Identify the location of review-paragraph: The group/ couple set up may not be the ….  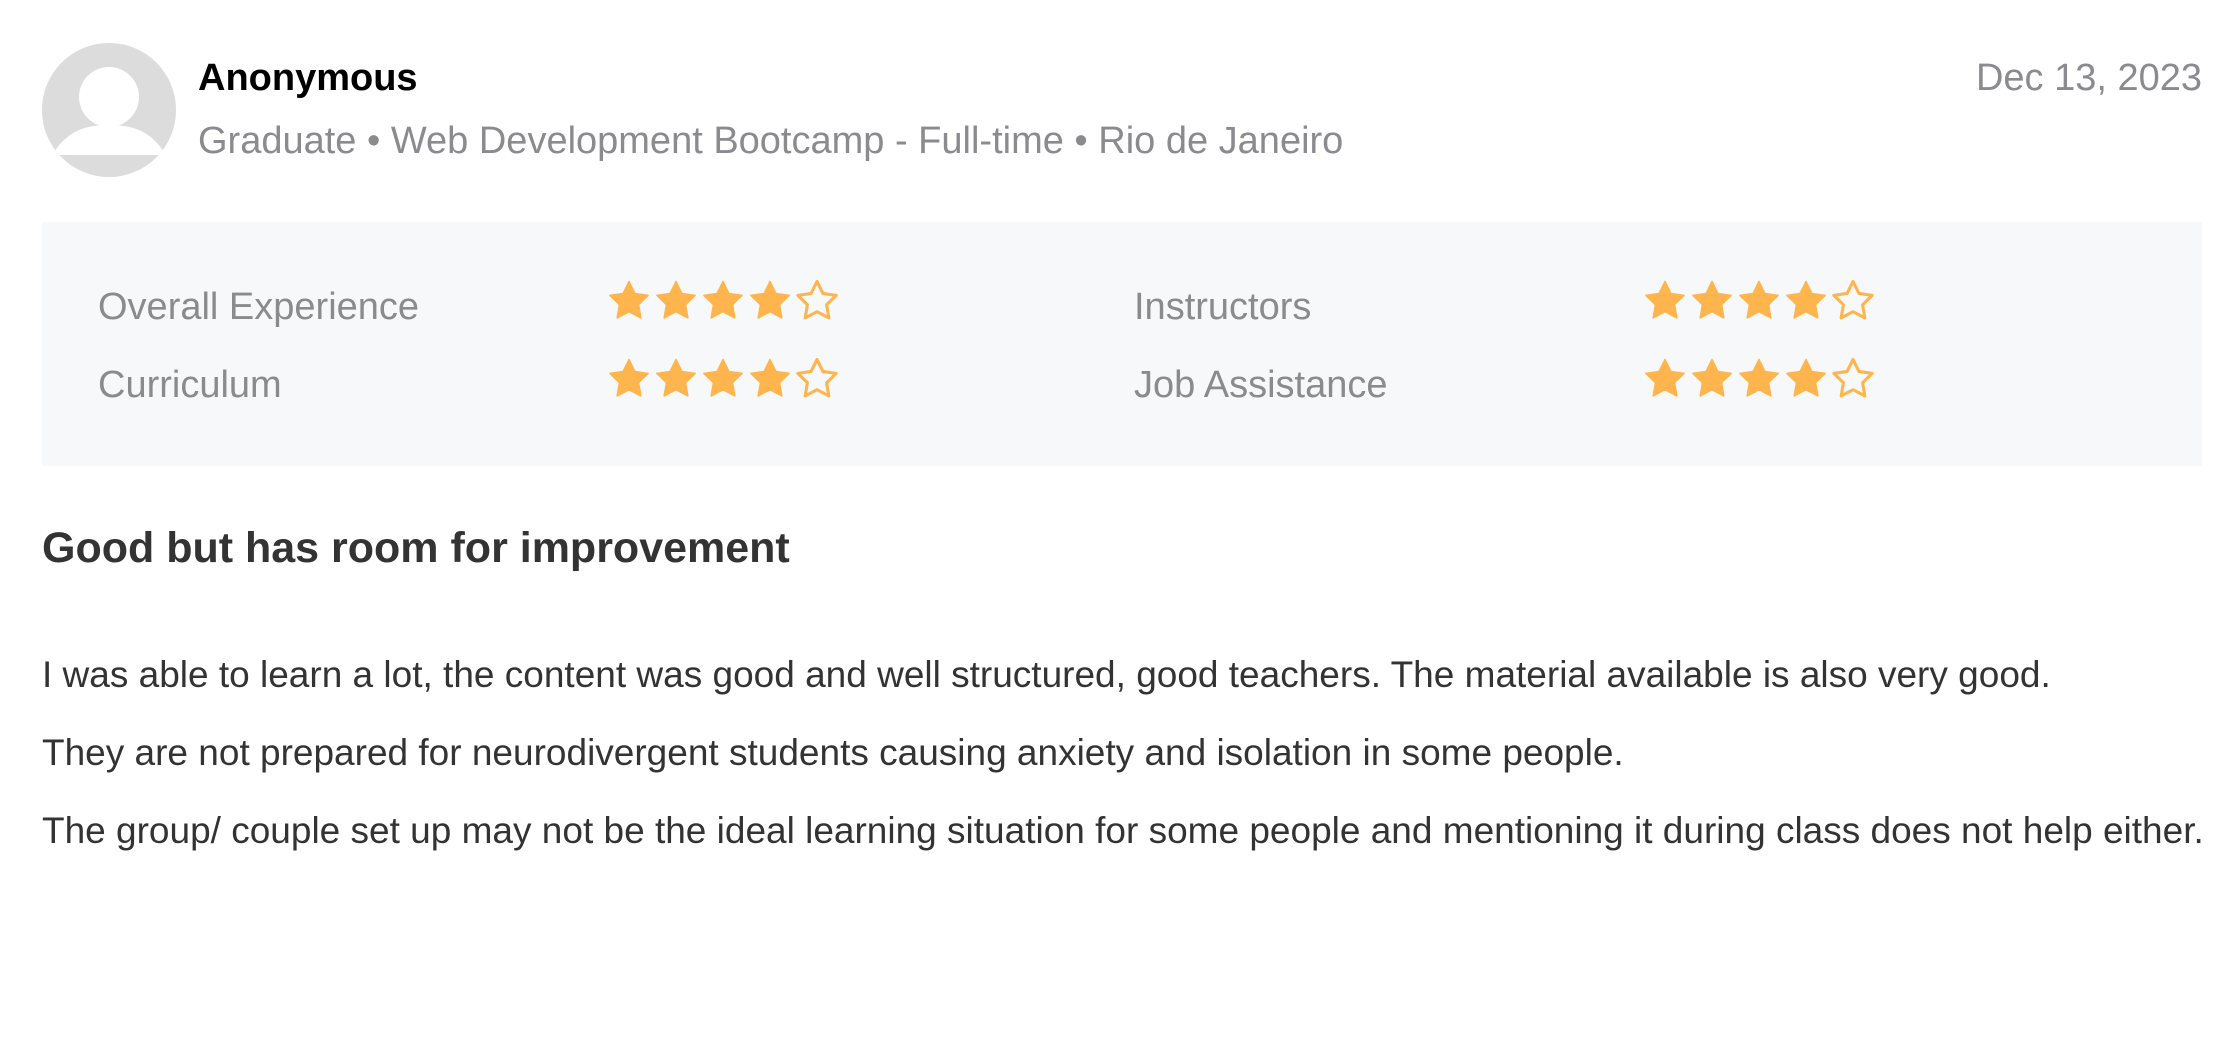
(1123, 830).